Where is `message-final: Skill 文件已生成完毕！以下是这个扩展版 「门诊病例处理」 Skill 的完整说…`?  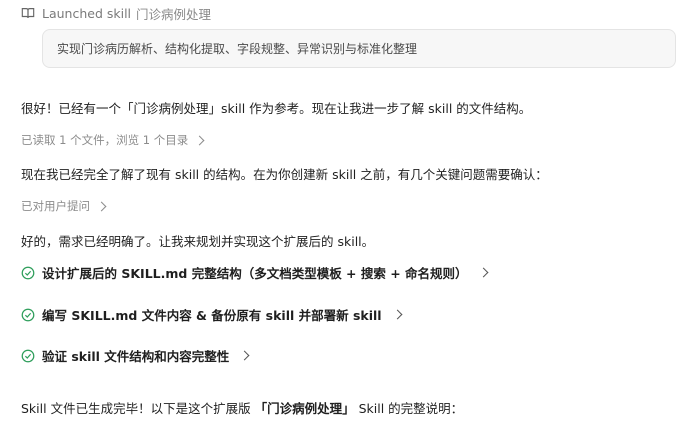
message-final: Skill 文件已生成完毕！以下是这个扩展版 「门诊病例处理」 Skill 的完整说… is located at coordinates (242, 407).